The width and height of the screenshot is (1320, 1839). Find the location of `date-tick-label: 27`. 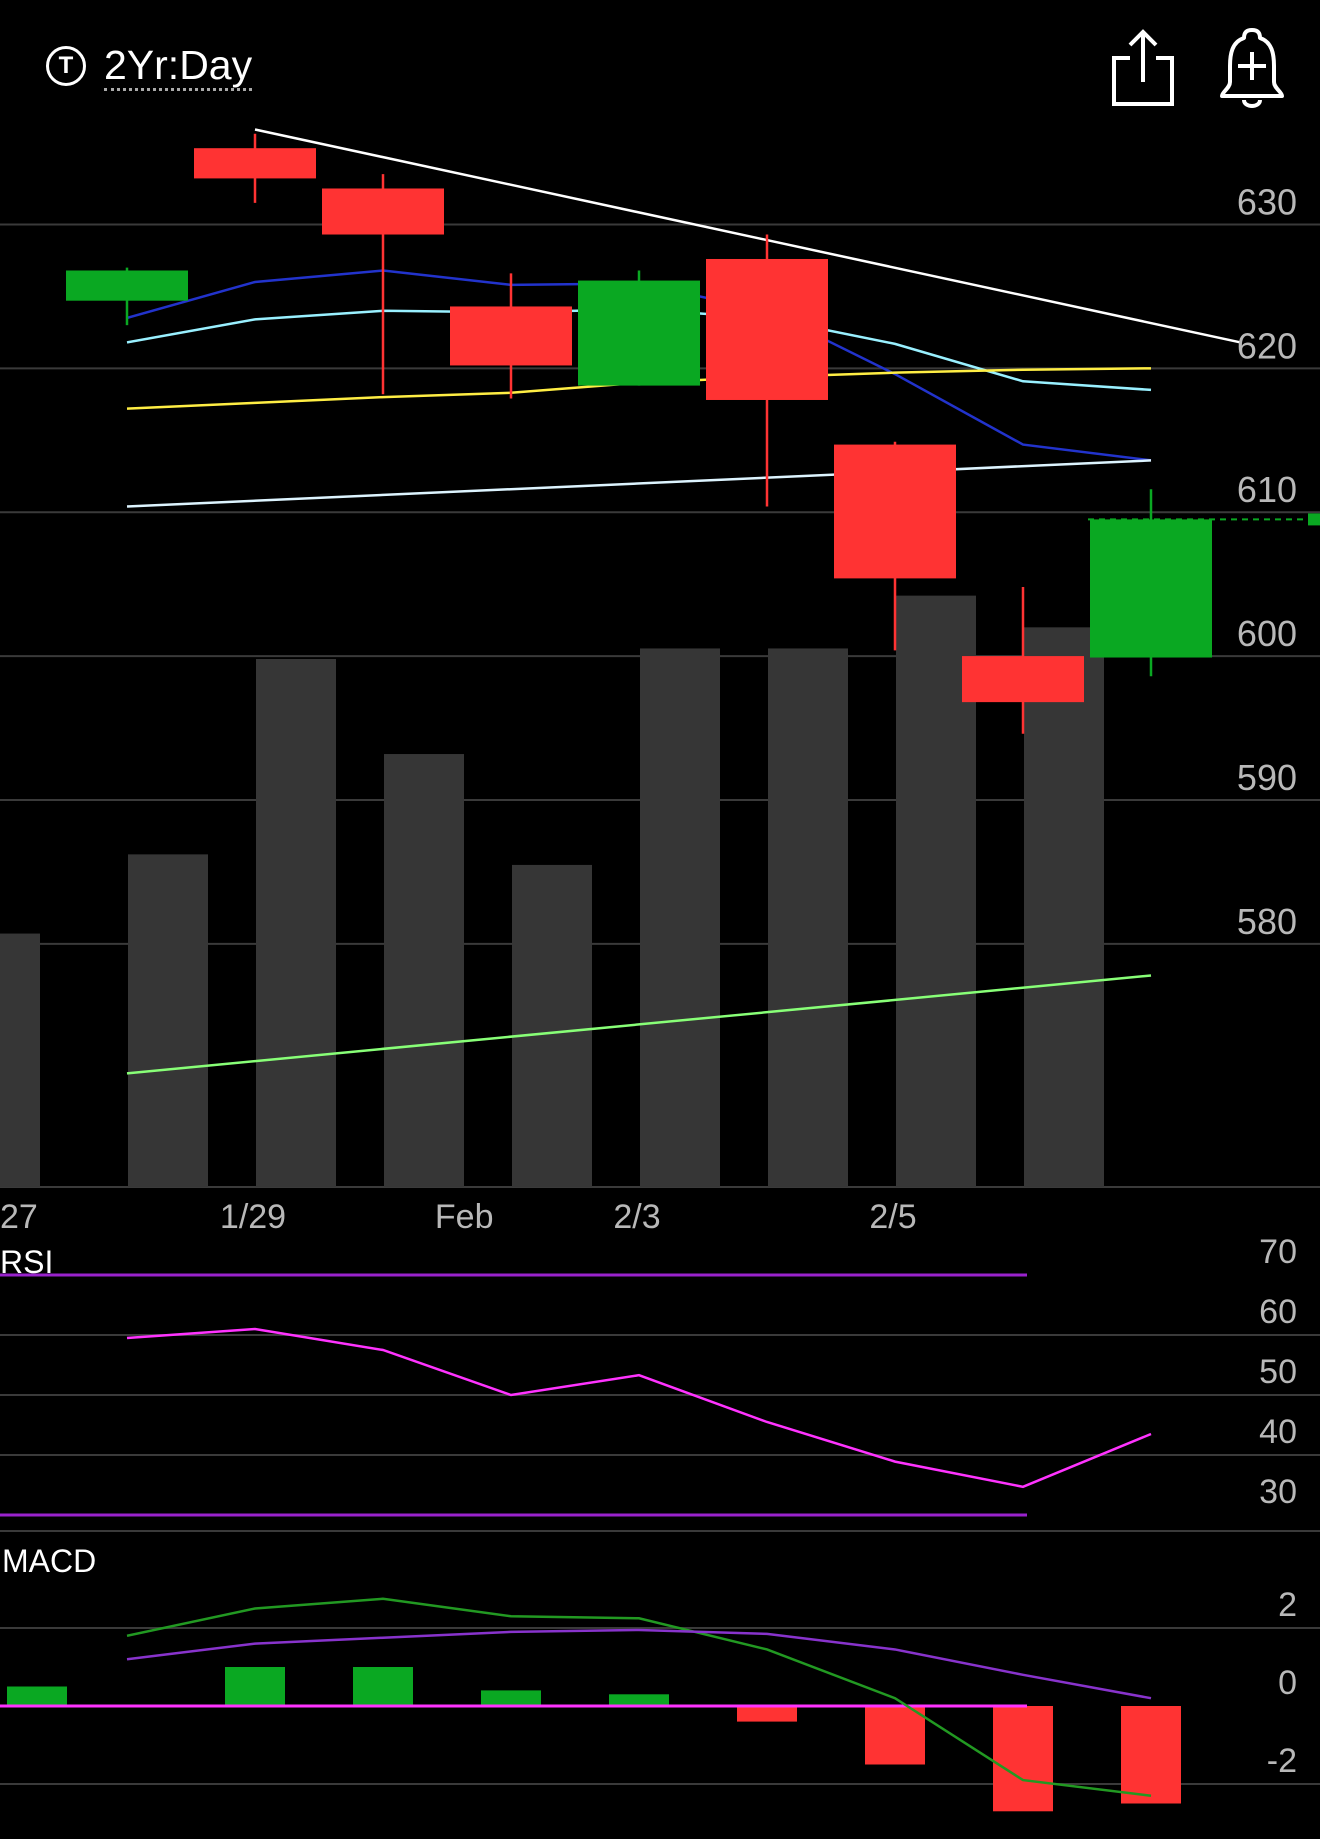

date-tick-label: 27 is located at coordinates (19, 1217).